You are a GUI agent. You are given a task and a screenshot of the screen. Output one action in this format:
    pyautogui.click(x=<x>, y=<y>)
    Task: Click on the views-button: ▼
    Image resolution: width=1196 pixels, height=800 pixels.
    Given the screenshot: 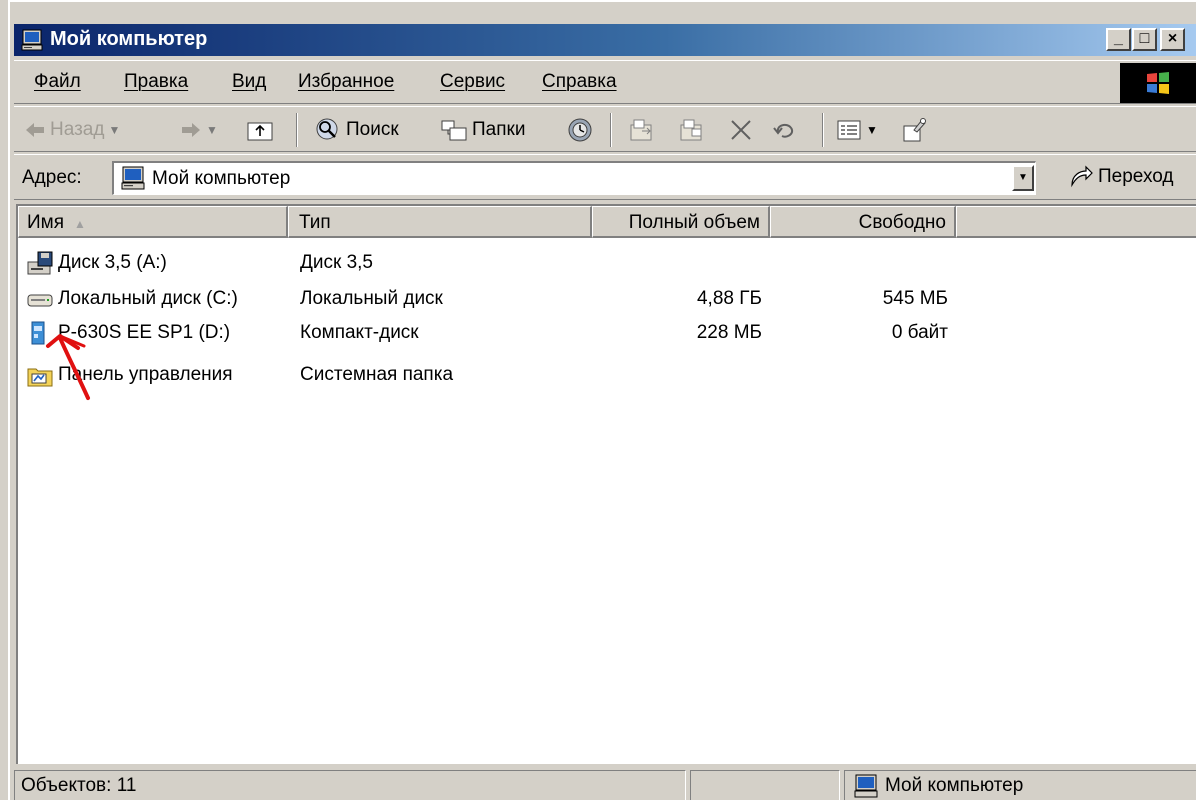 What is the action you would take?
    pyautogui.click(x=857, y=130)
    